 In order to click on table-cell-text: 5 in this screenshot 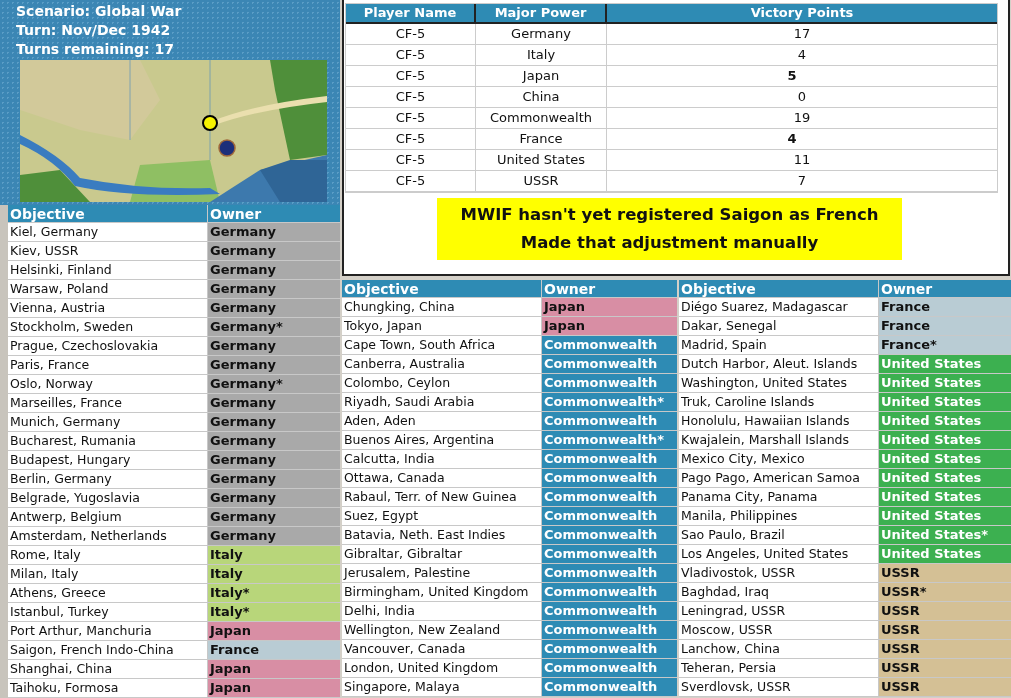, I will do `click(792, 76)`.